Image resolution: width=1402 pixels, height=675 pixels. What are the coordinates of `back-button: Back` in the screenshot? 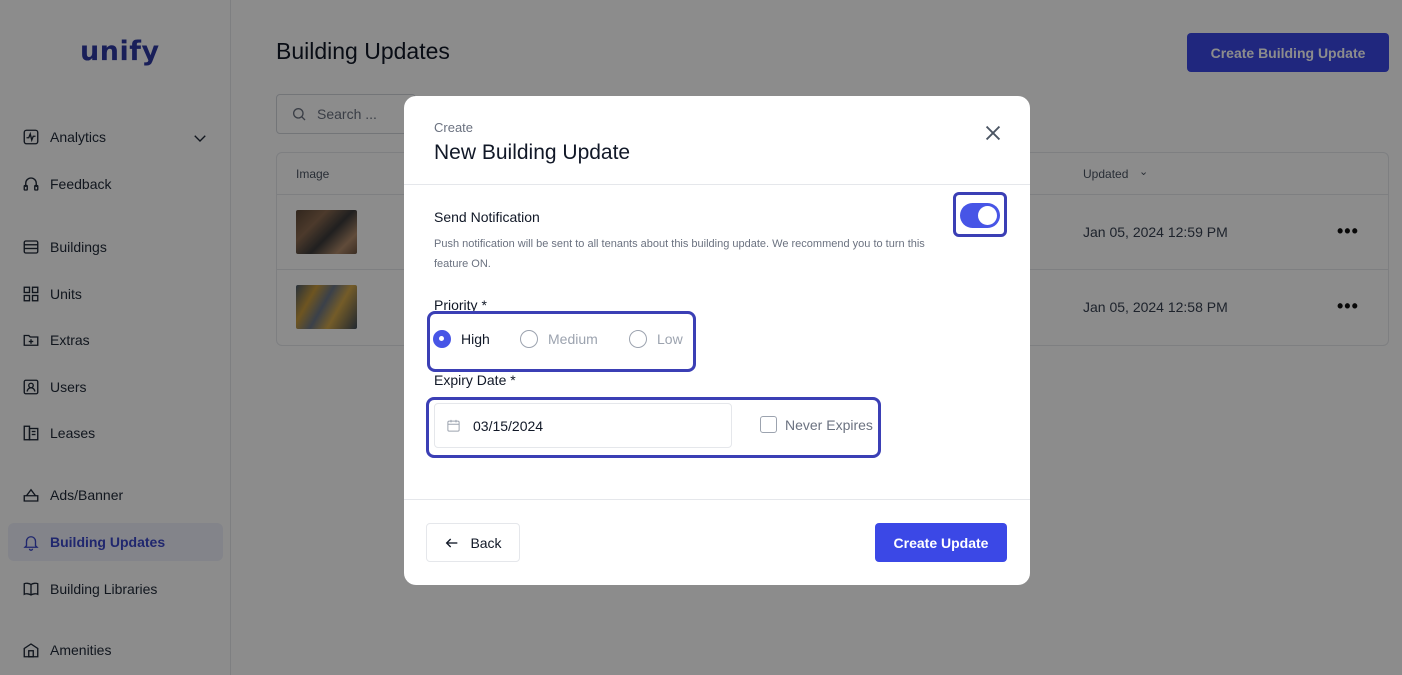 It's located at (473, 542).